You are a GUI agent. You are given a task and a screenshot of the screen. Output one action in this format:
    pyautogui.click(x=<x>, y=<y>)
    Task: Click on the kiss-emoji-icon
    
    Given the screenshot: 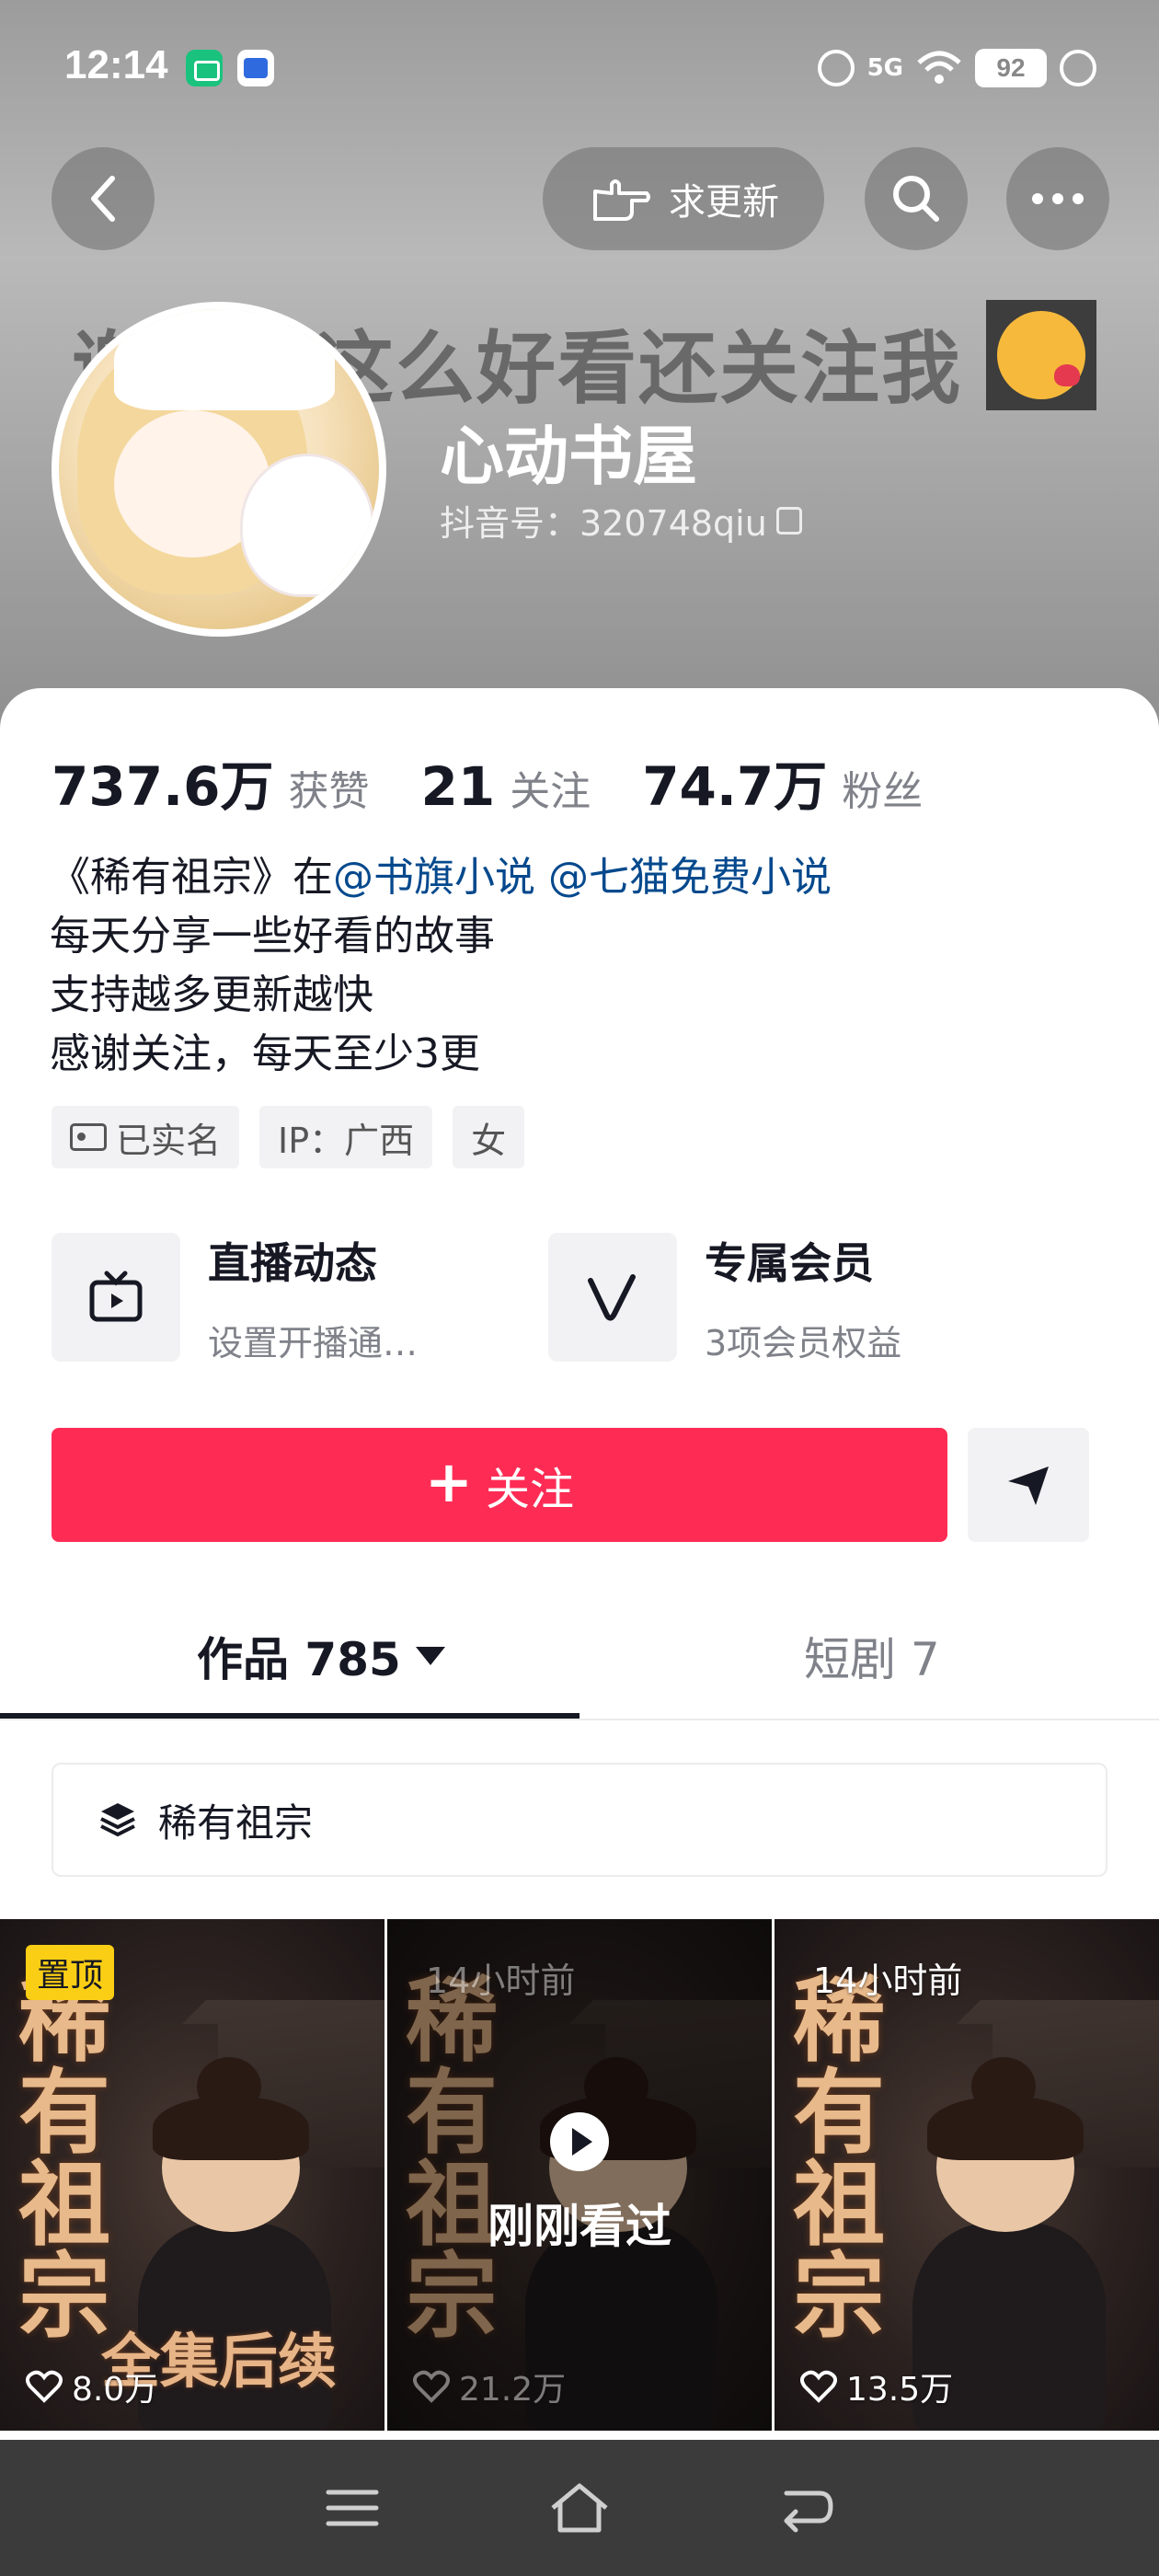 What is the action you would take?
    pyautogui.click(x=1041, y=355)
    